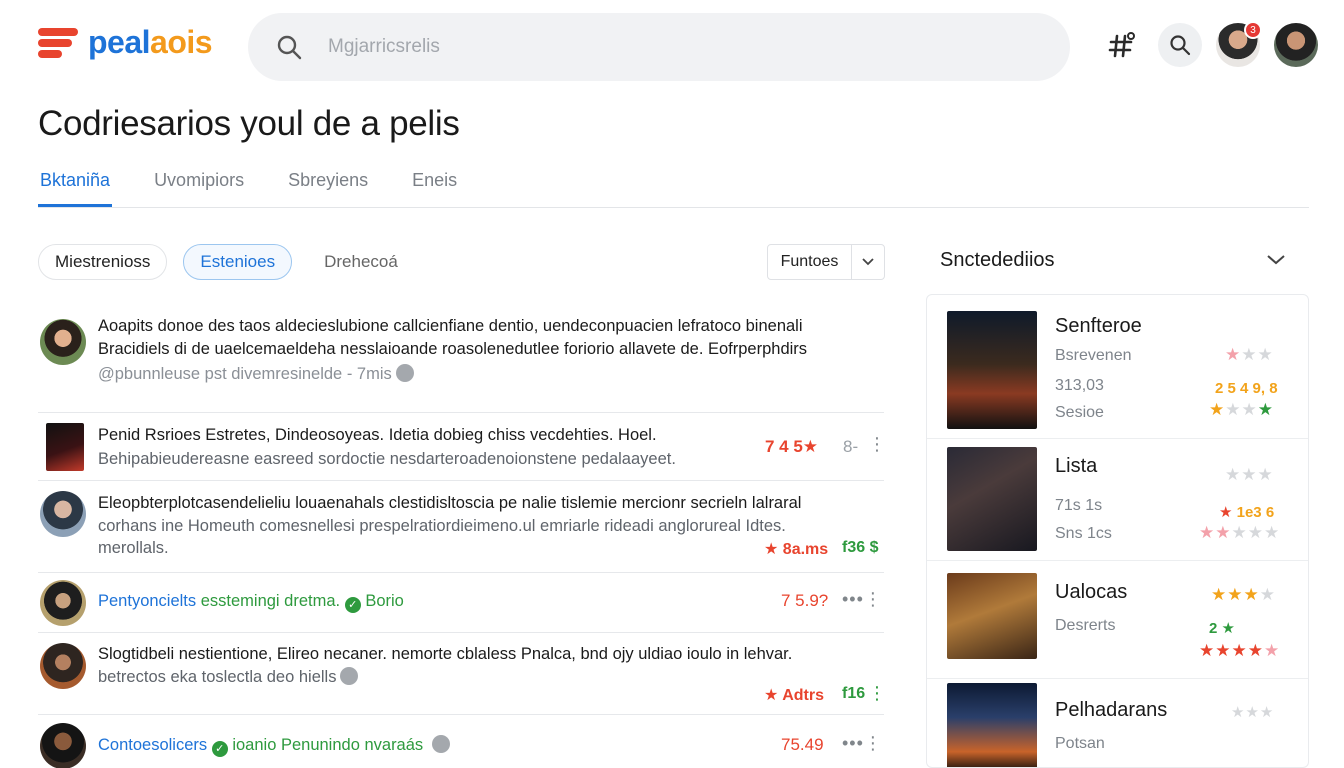 This screenshot has height=768, width=1344. What do you see at coordinates (810, 262) in the screenshot?
I see `sort-label: Funtoes` at bounding box center [810, 262].